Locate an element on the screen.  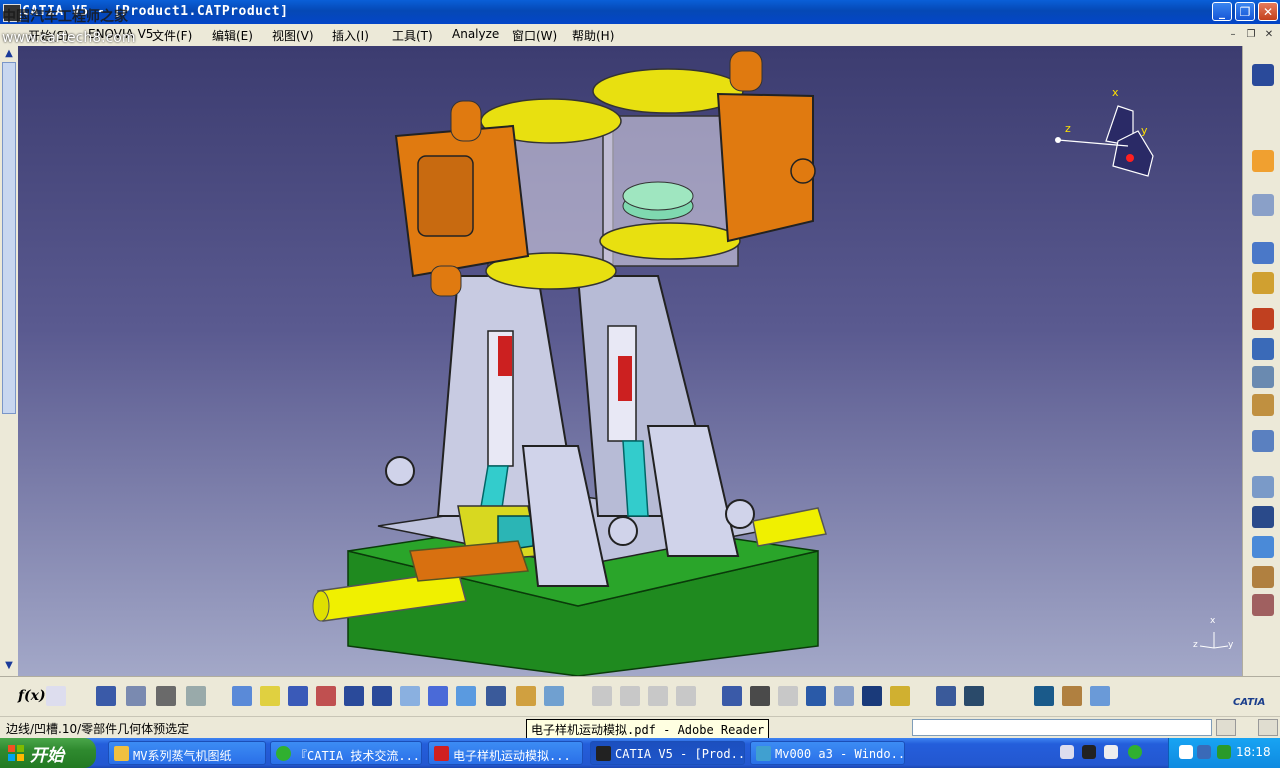
multi-view-icon is located at coordinates (438, 696).